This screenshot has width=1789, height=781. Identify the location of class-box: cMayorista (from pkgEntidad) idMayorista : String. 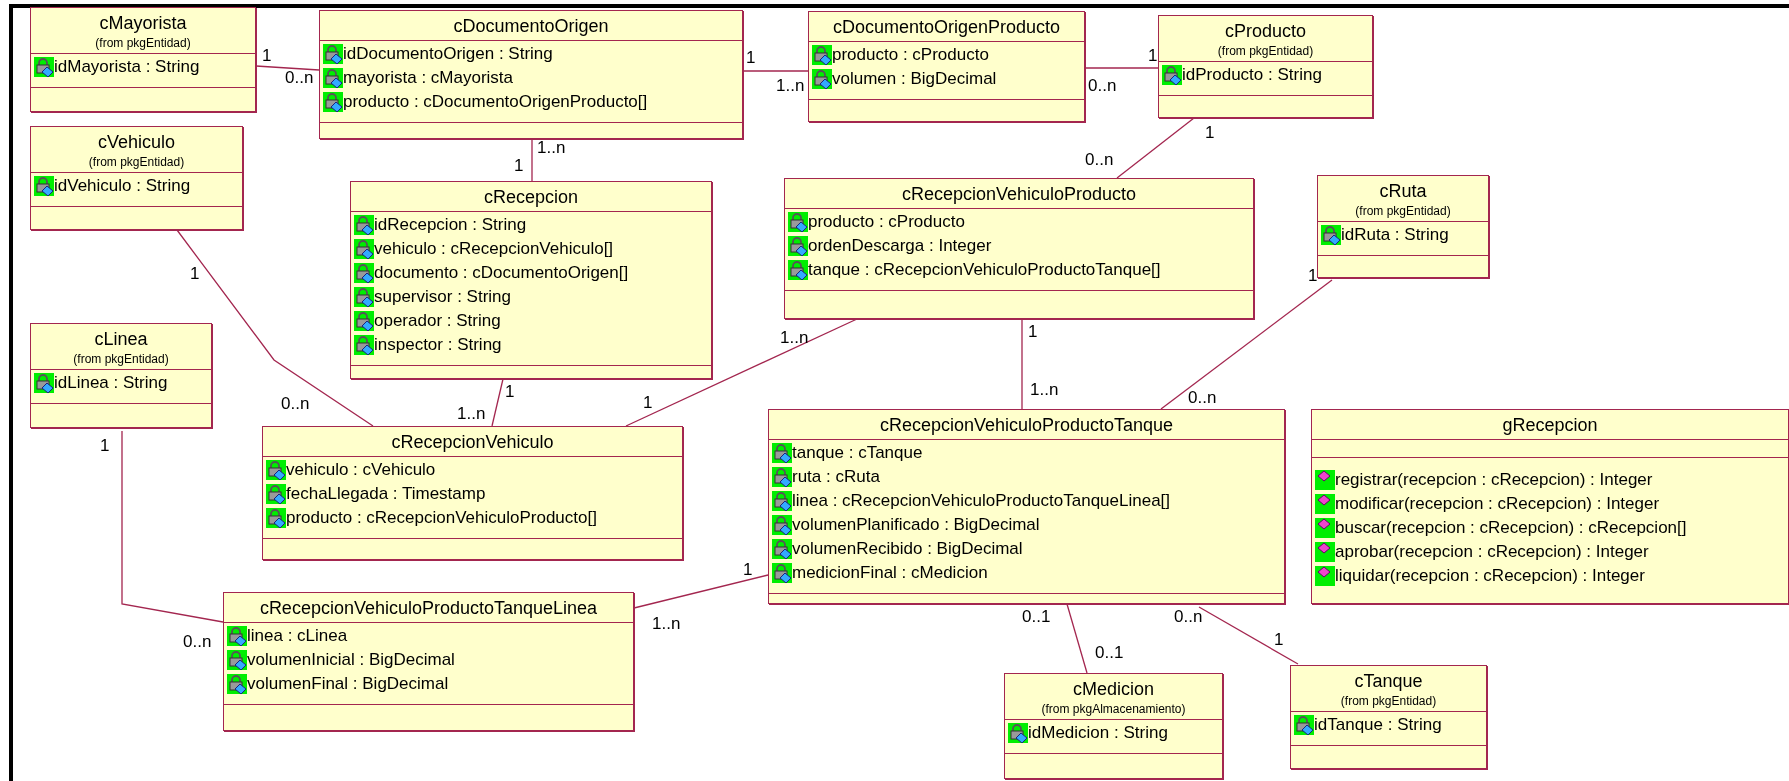
(143, 59).